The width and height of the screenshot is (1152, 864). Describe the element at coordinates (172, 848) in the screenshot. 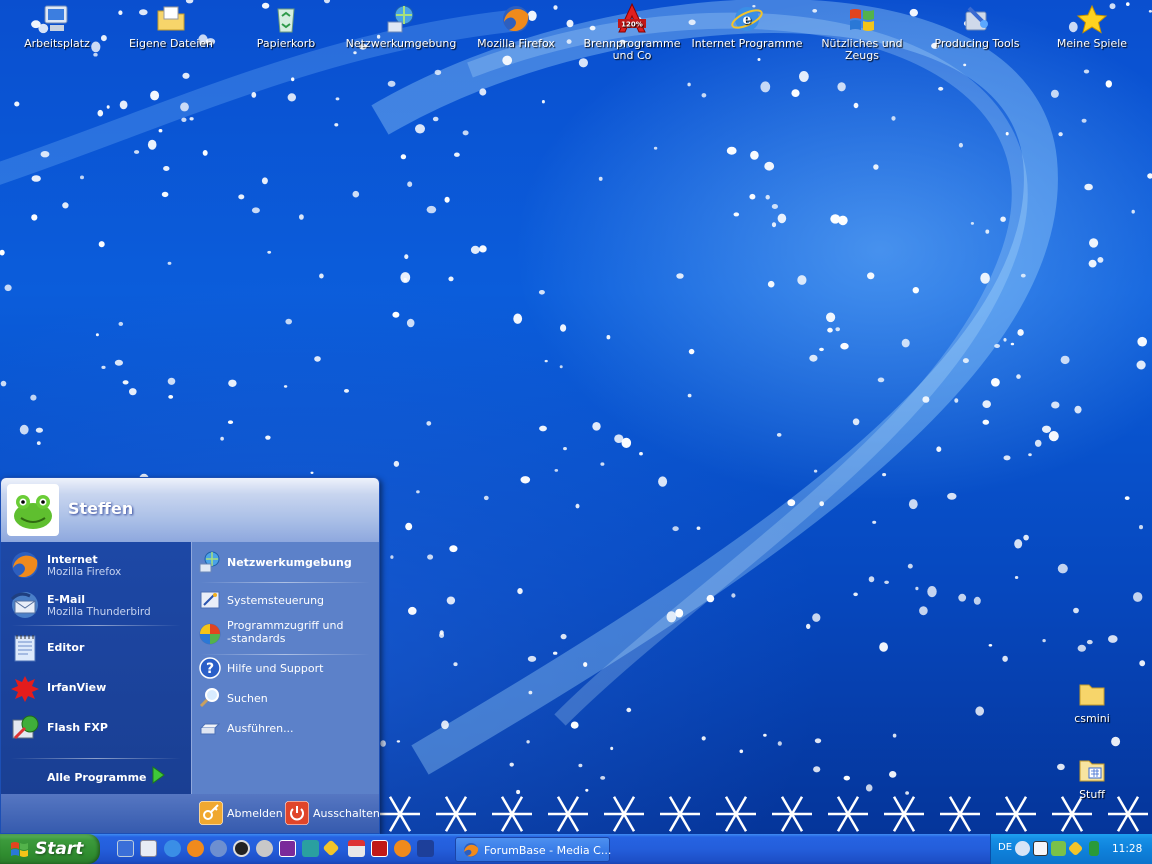

I see `quicklaunch-ie-icon` at that location.